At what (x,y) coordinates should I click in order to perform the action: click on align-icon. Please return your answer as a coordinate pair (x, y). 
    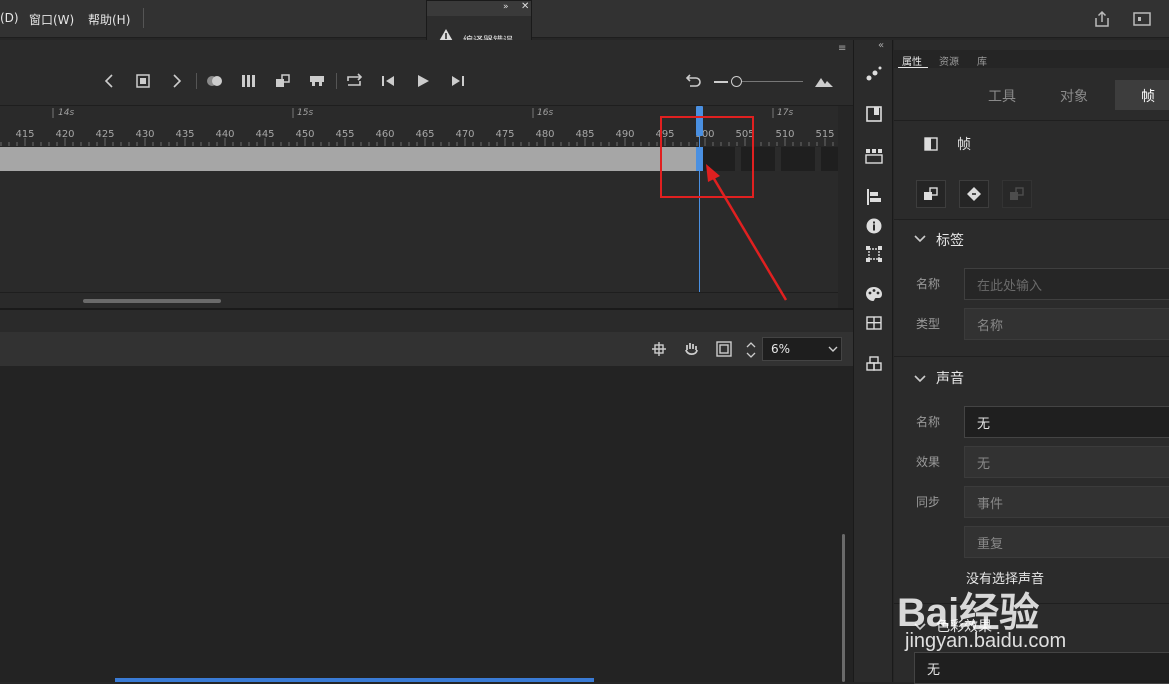
    Looking at the image, I should click on (874, 197).